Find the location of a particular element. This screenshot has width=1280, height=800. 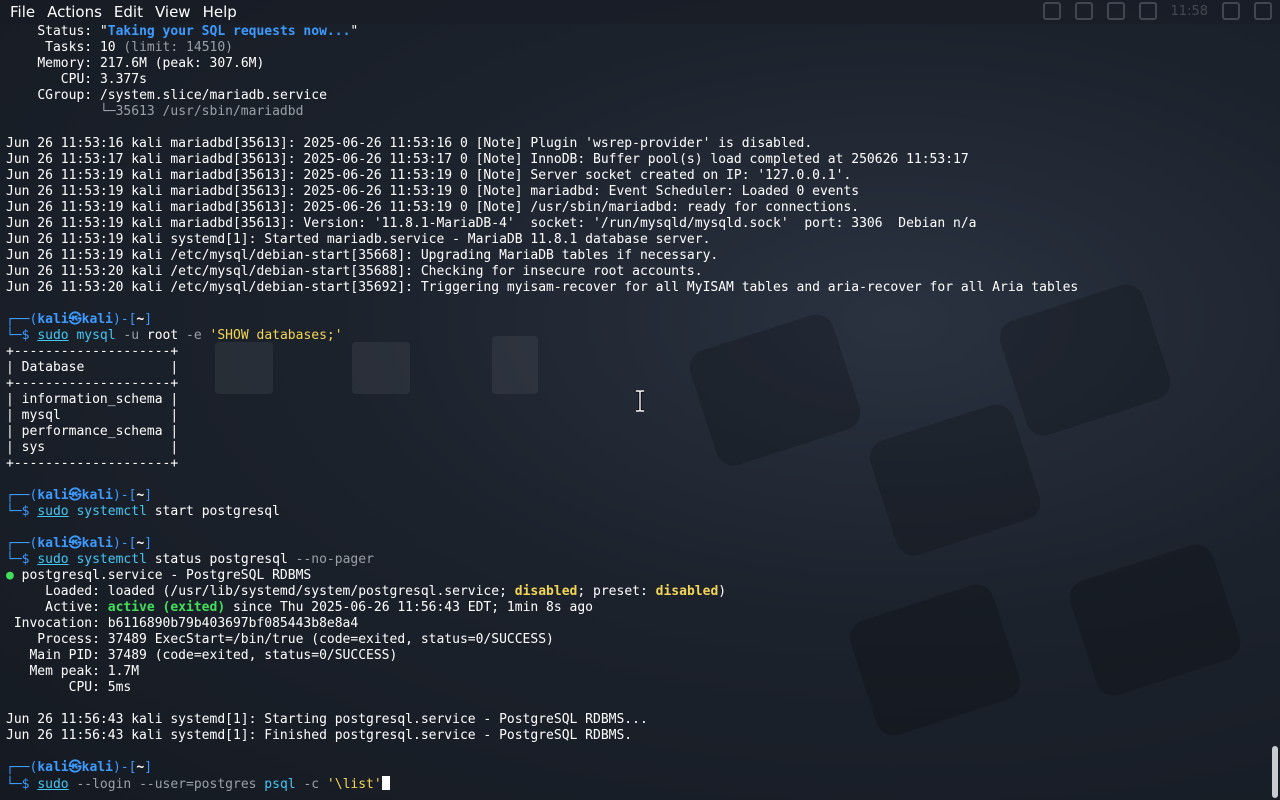

cmd-arg: start postgresql is located at coordinates (217, 511).